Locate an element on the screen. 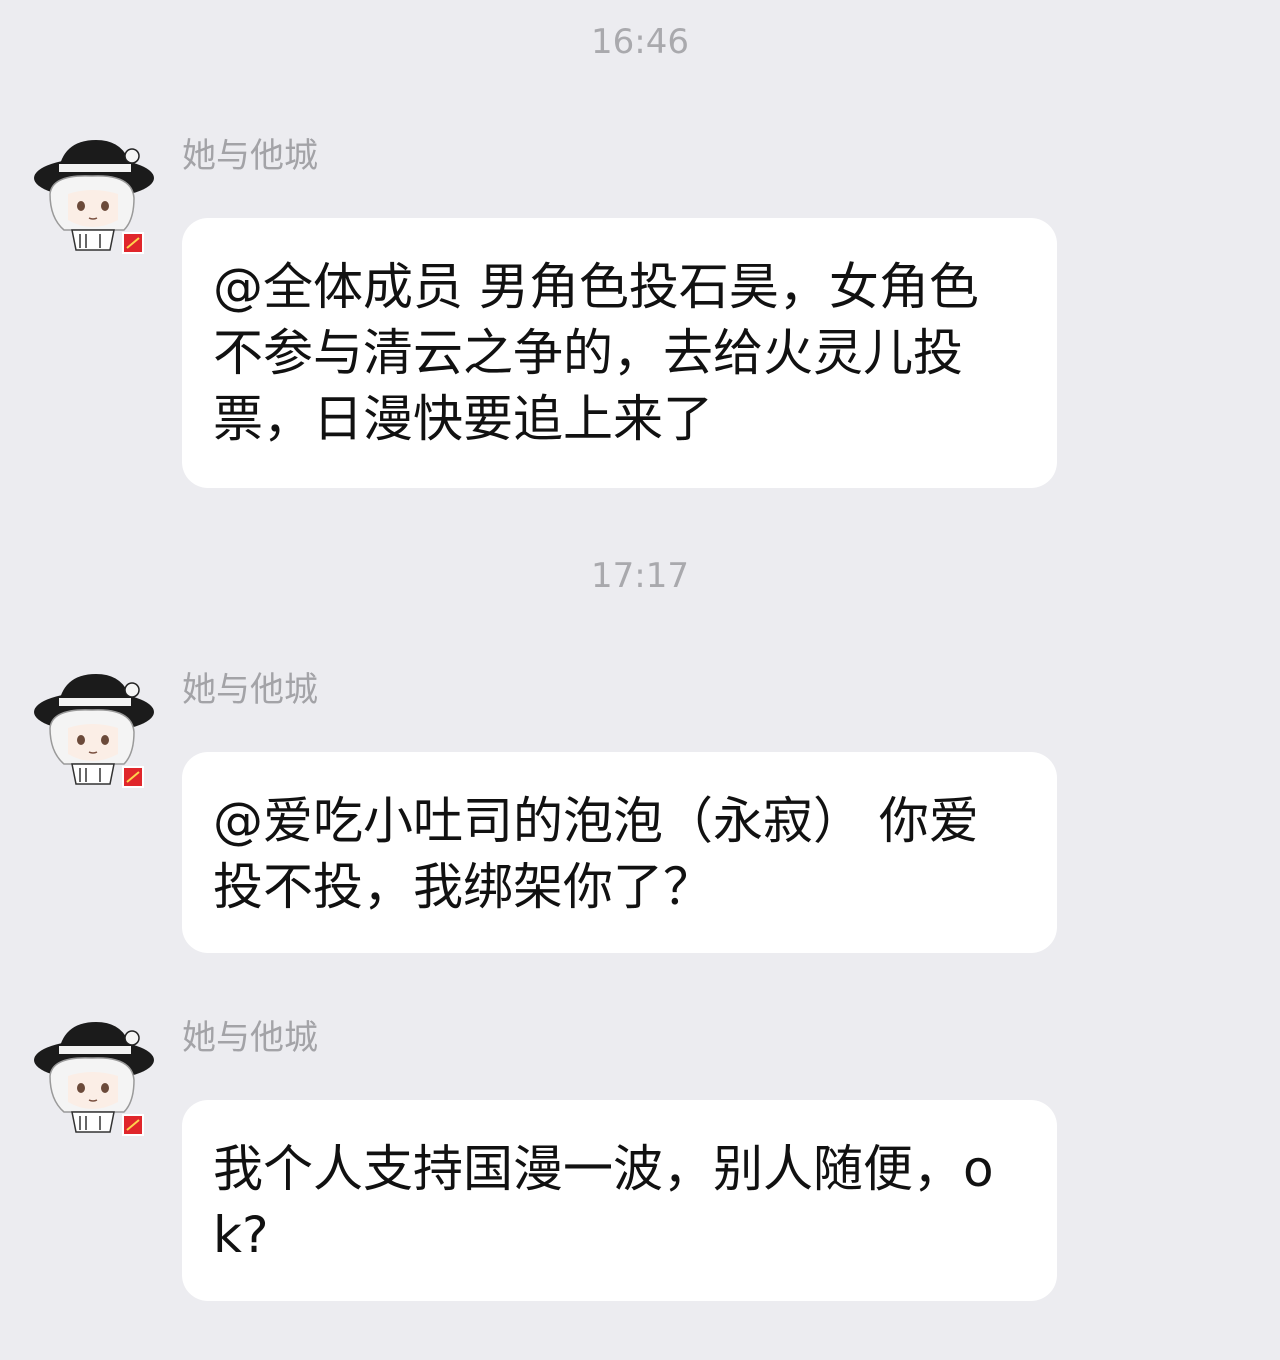 Image resolution: width=1280 pixels, height=1360 pixels. message-bubble: @爱吃小吐司的泡泡（永寂） 你爱投不投，我绑架你了？ is located at coordinates (619, 852).